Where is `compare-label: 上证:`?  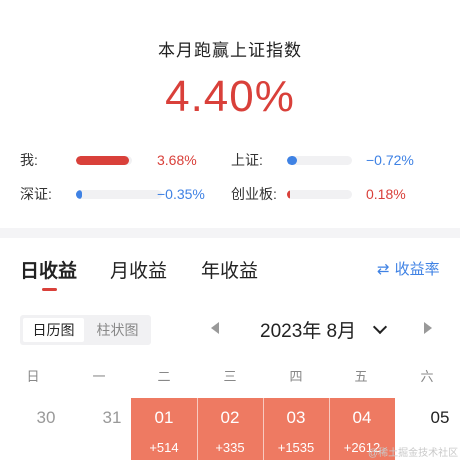 compare-label: 上证: is located at coordinates (247, 160).